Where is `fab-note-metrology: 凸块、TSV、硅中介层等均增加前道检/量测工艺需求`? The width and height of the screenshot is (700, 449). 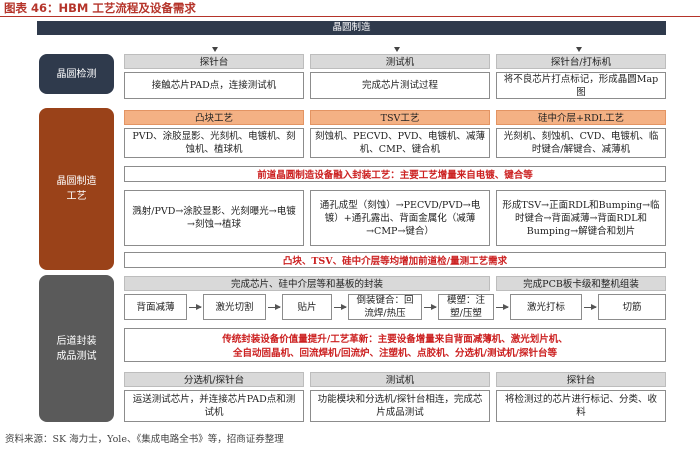
fab-note-metrology: 凸块、TSV、硅中介层等均增加前道检/量测工艺需求 is located at coordinates (395, 260).